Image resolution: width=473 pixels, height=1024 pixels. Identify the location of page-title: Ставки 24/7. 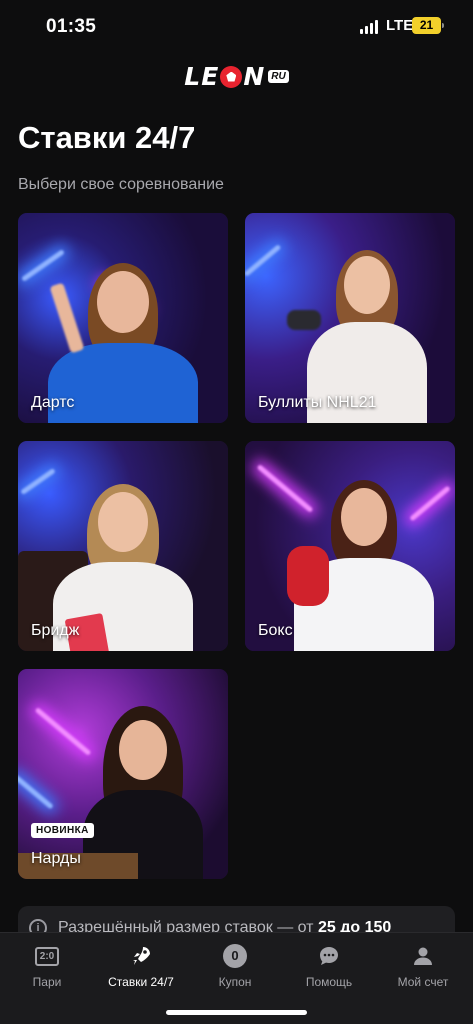
(107, 137).